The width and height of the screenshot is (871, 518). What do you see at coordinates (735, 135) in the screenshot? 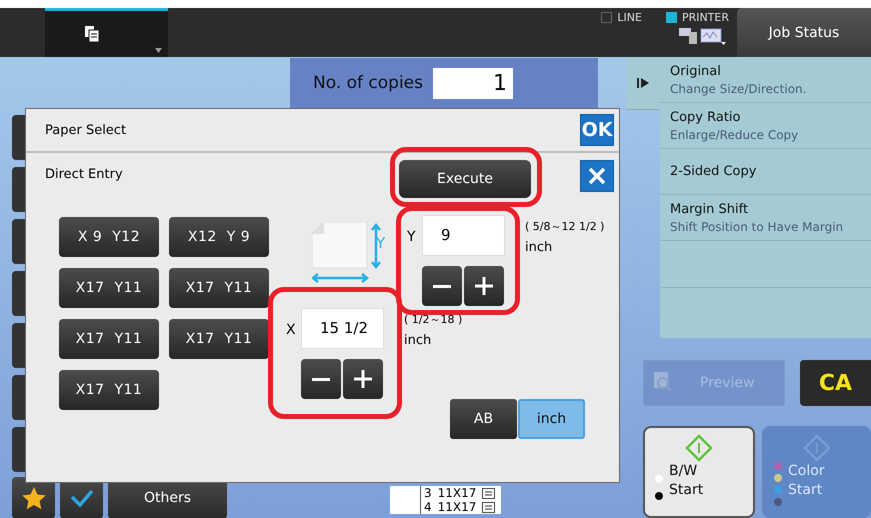
I see `function-subtitle: Enlarge/Reduce Copy` at bounding box center [735, 135].